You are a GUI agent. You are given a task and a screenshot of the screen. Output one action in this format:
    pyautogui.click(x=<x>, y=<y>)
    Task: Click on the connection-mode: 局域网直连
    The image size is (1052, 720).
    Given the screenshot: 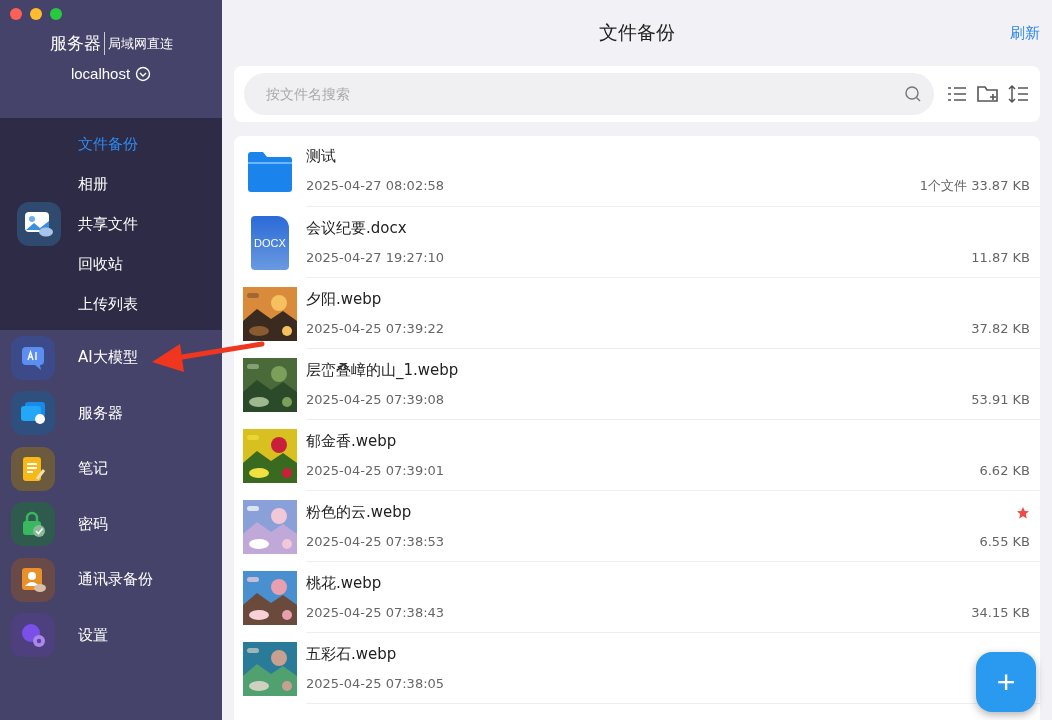 What is the action you would take?
    pyautogui.click(x=139, y=43)
    